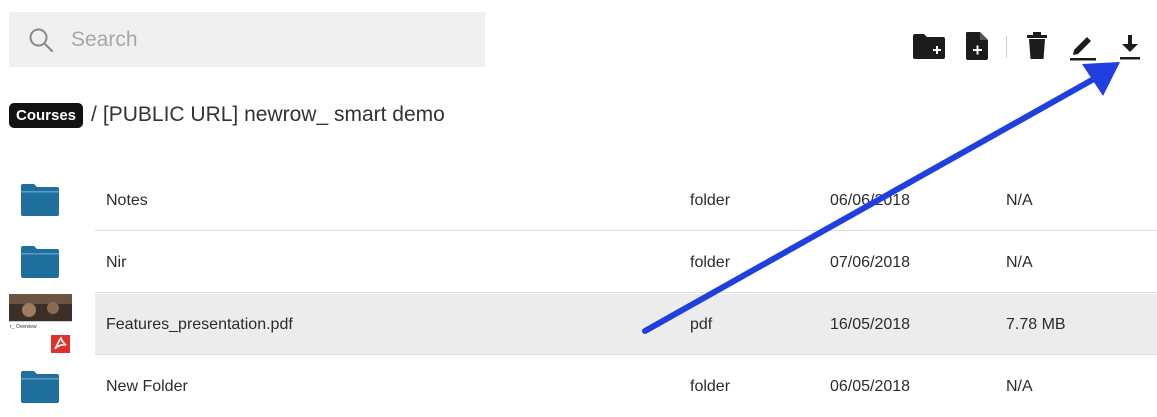  I want to click on search-icon, so click(41, 40).